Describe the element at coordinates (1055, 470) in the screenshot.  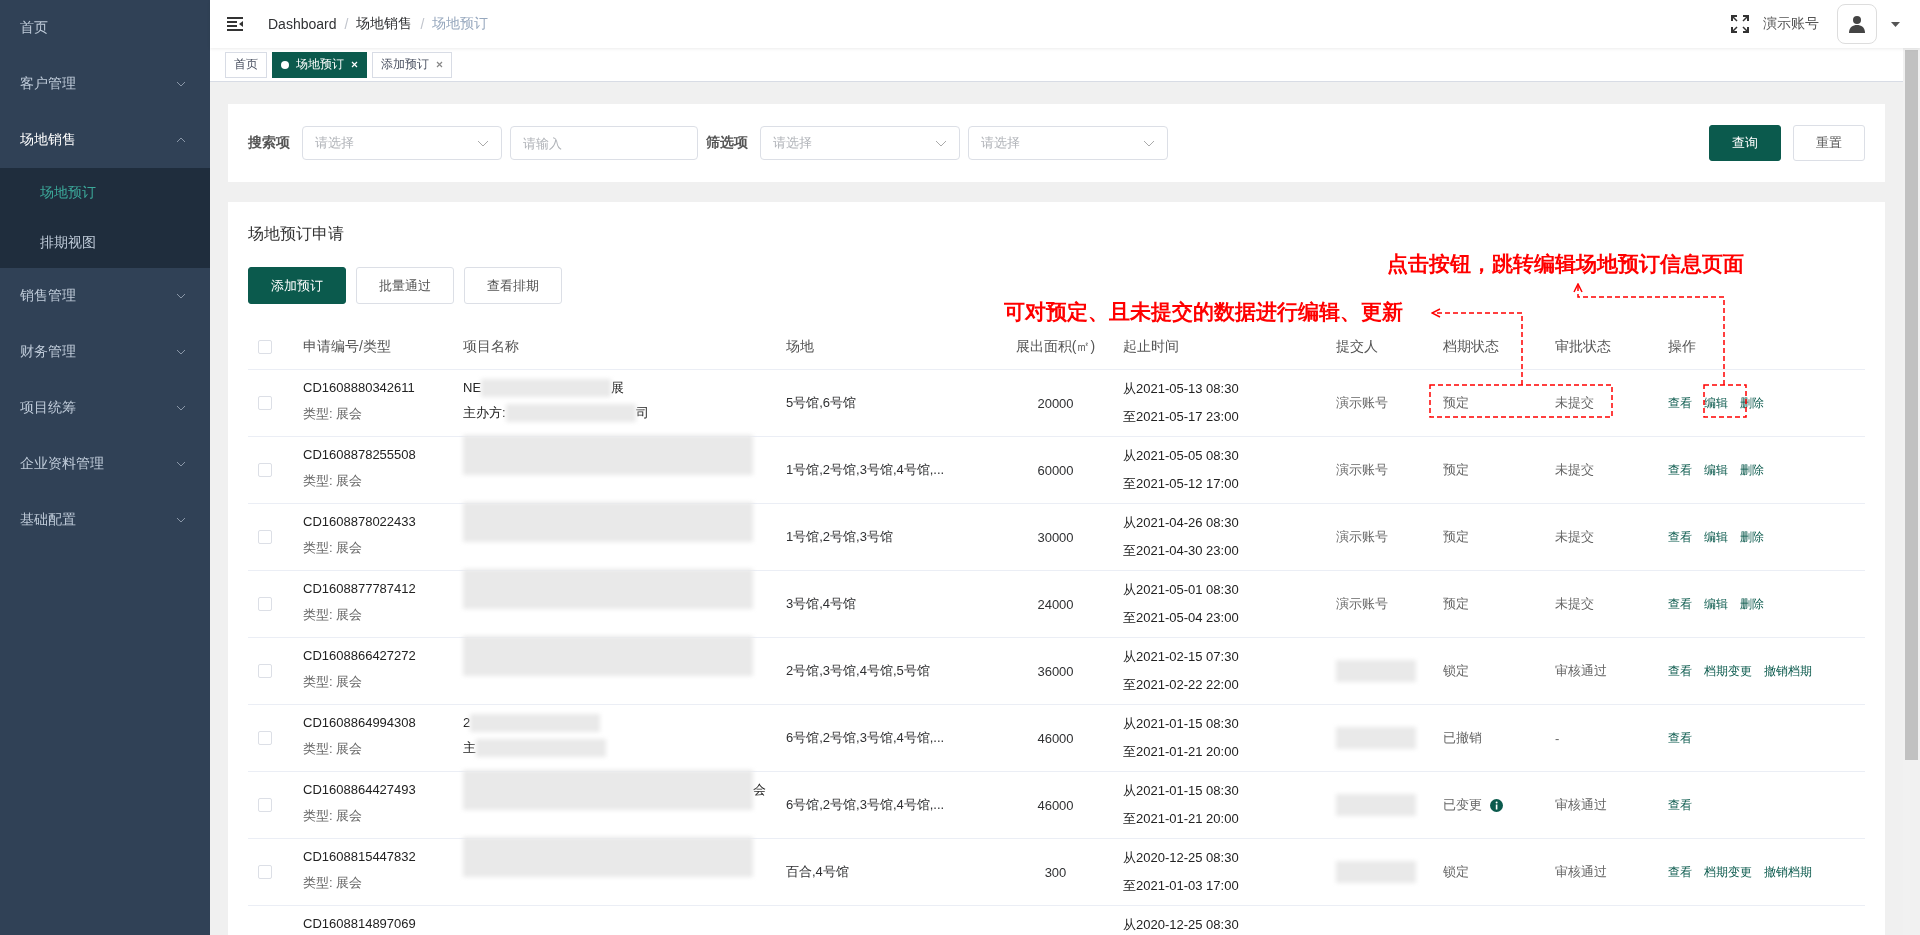
I see `area-value: 60000` at that location.